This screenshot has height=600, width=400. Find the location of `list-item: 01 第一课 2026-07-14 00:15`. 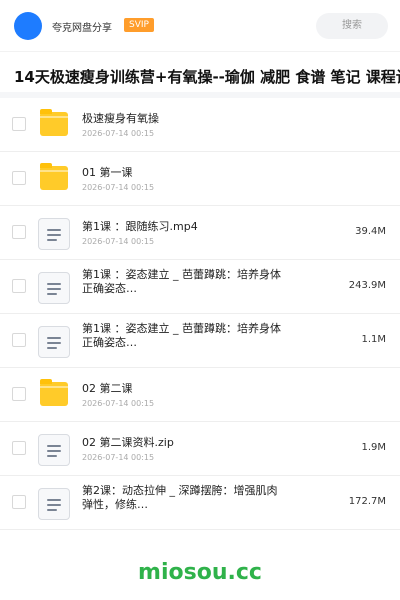

list-item: 01 第一课 2026-07-14 00:15 is located at coordinates (200, 179).